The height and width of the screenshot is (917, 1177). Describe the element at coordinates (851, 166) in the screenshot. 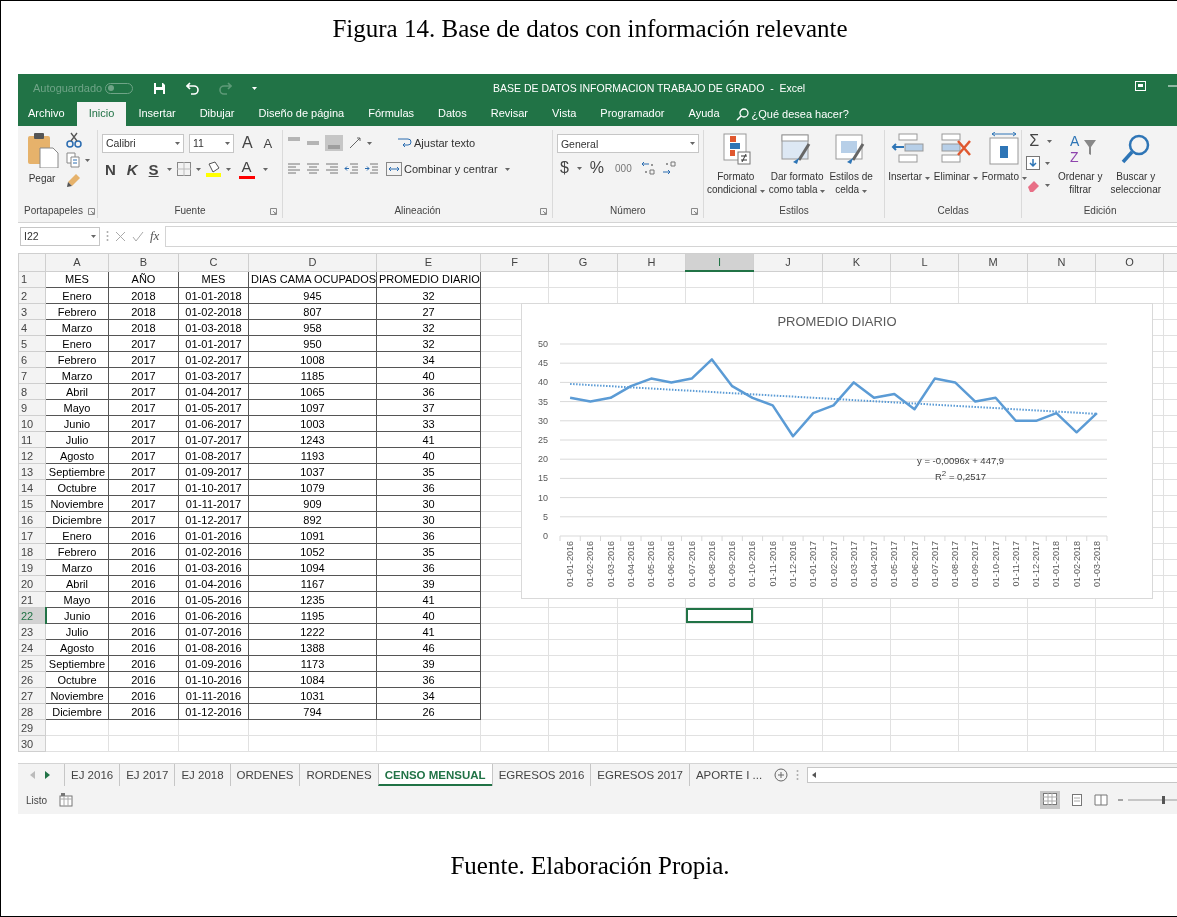

I see `ribbon-button: Estilos de celda` at that location.